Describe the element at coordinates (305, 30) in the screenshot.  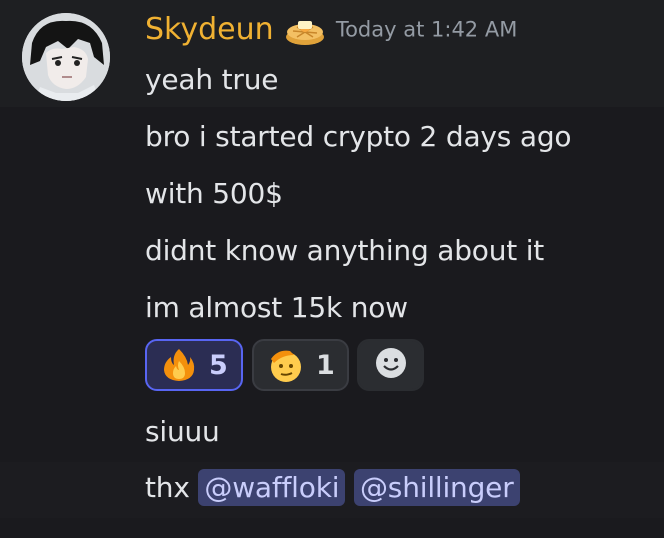
I see `waffle-icon` at that location.